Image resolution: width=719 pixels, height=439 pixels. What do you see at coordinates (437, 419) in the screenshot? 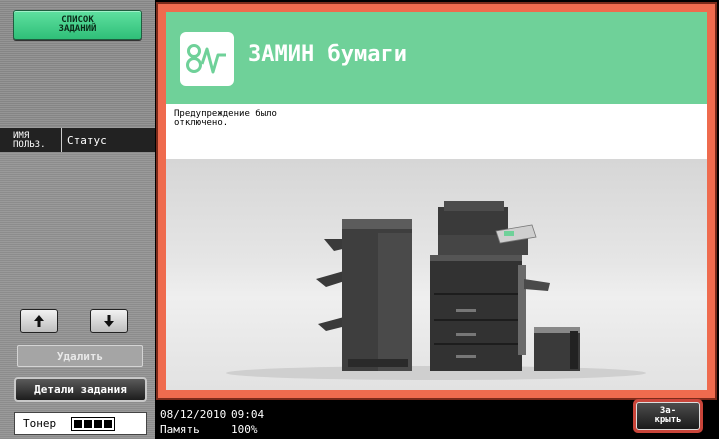
I see `status-bar: 08/12/2010 09:04 Память 100% За- крыть` at bounding box center [437, 419].